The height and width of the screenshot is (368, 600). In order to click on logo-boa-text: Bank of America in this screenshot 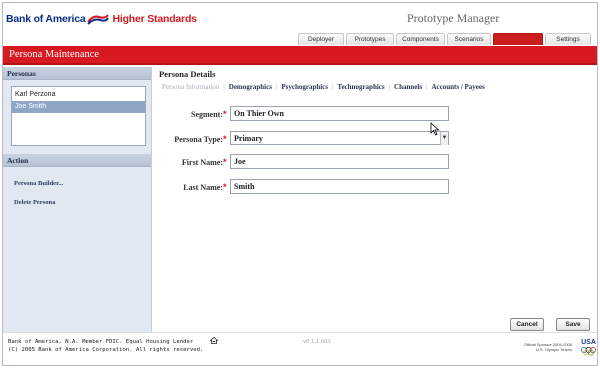, I will do `click(46, 19)`.